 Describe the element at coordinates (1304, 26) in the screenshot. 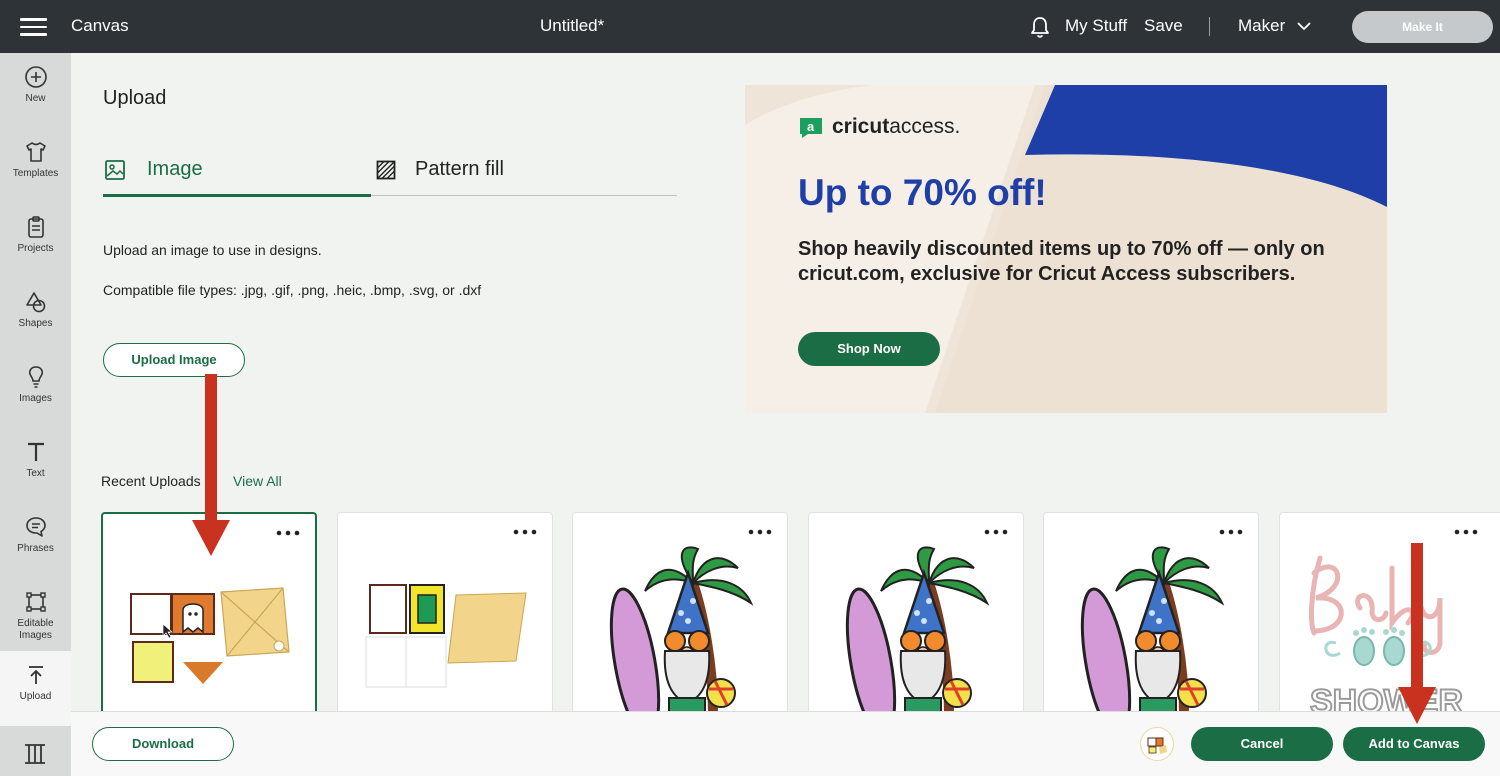

I see `chevron-down-icon` at that location.